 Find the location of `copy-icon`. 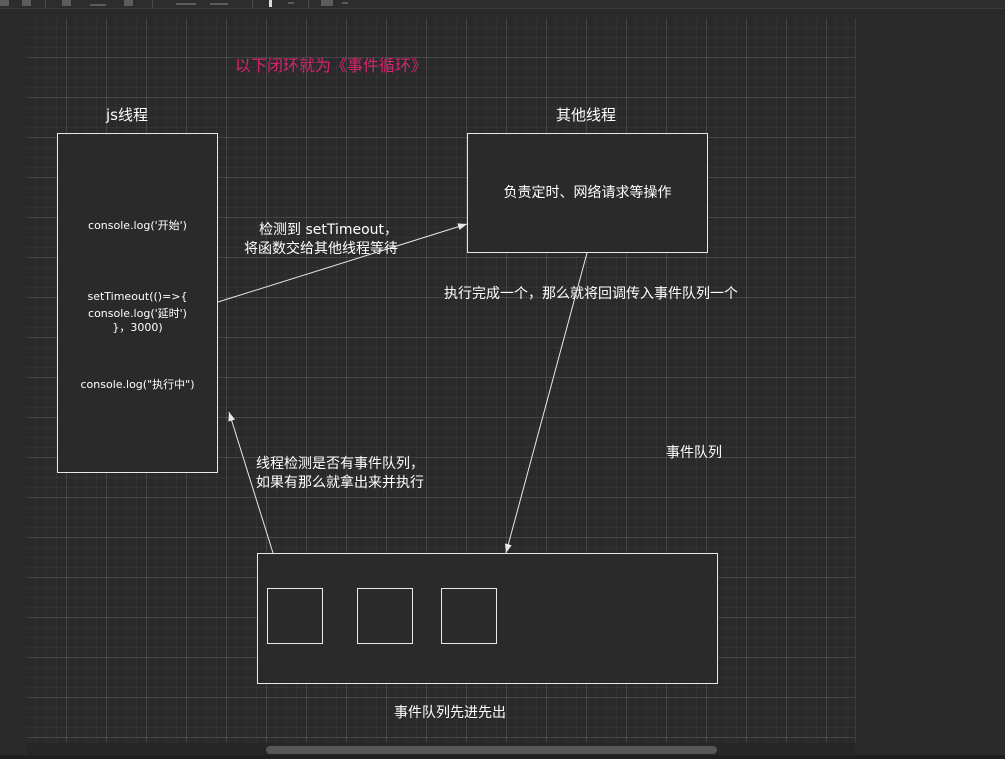

copy-icon is located at coordinates (26, 3).